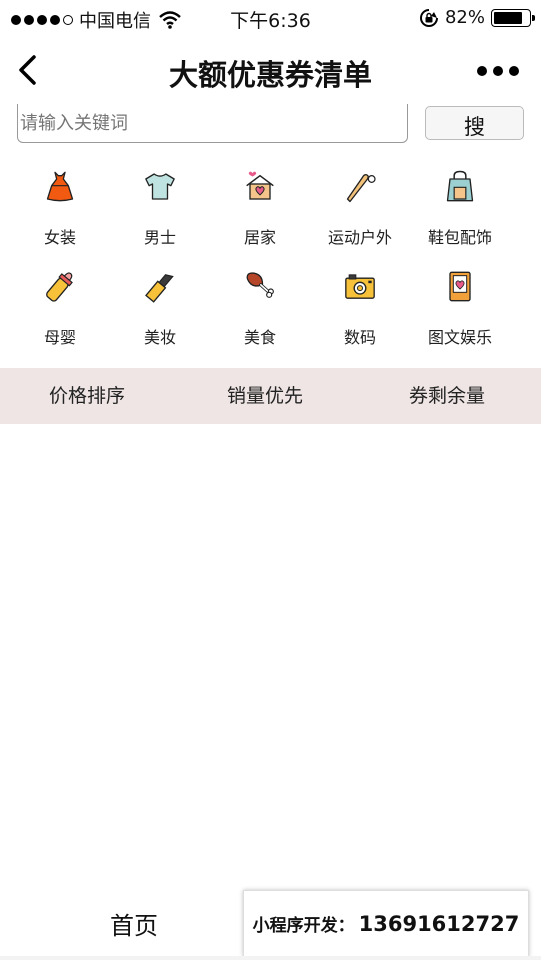 The image size is (541, 960). I want to click on category-label: 母婴, so click(59, 337).